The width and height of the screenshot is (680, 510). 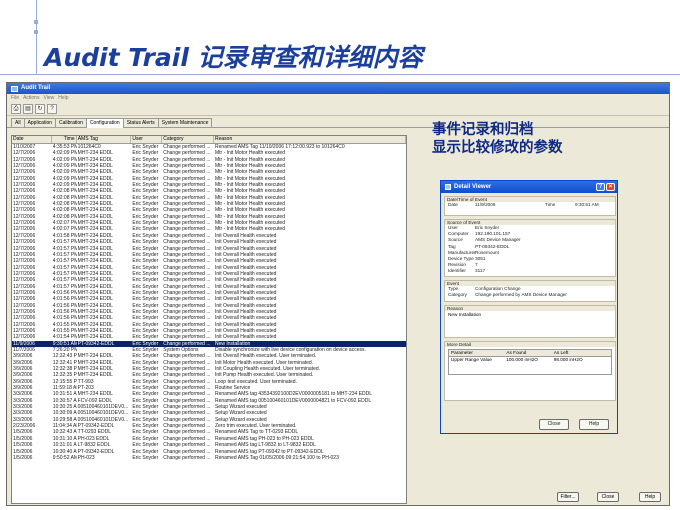 What do you see at coordinates (594, 424) in the screenshot?
I see `dialog-help-button: Help` at bounding box center [594, 424].